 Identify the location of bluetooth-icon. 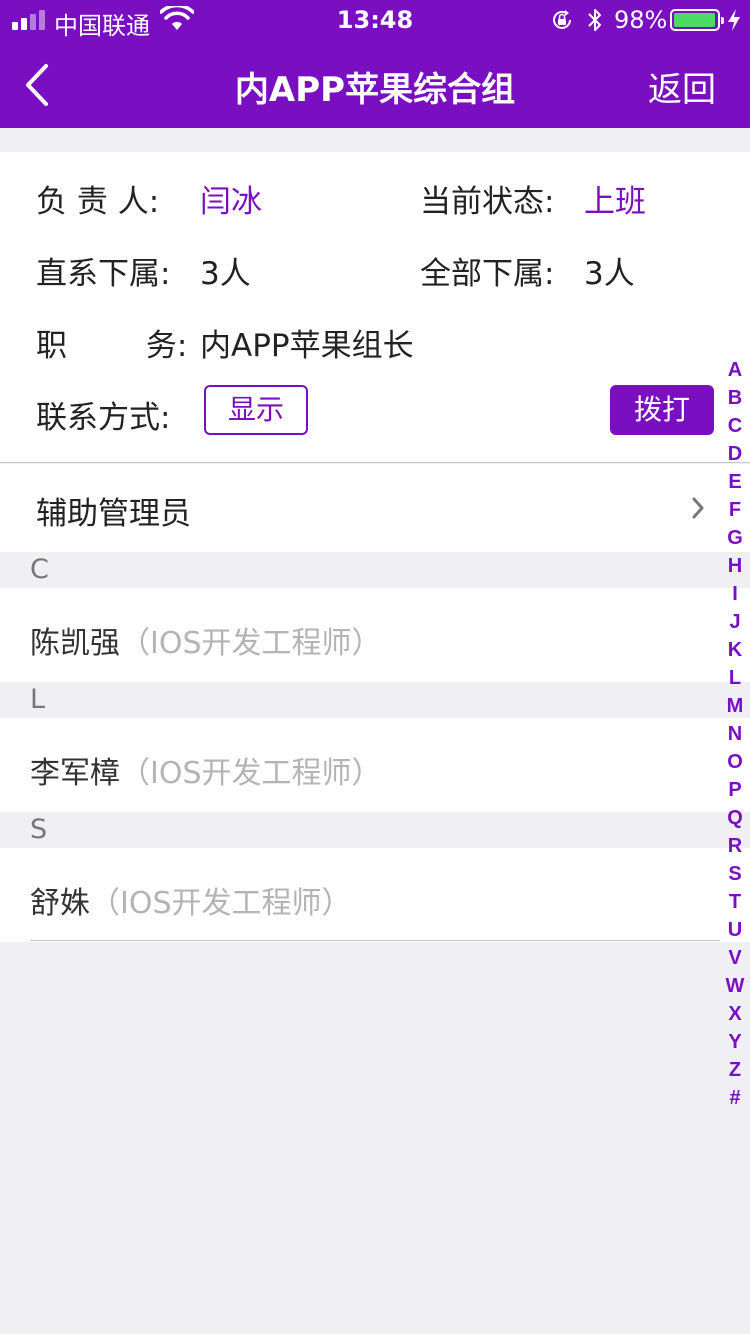
(594, 20).